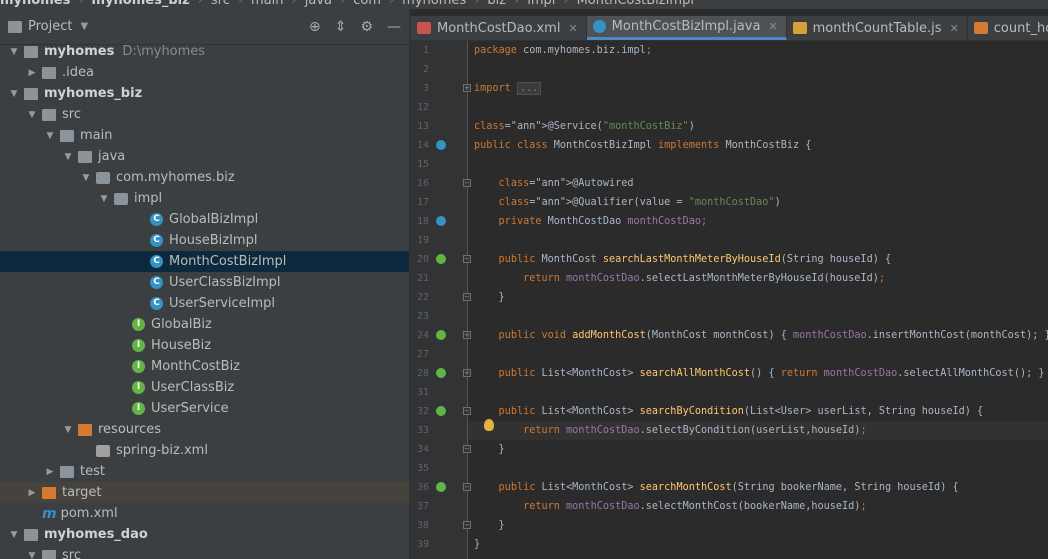 The width and height of the screenshot is (1048, 559). I want to click on editor-tab: monthCountTable.js ✕, so click(877, 28).